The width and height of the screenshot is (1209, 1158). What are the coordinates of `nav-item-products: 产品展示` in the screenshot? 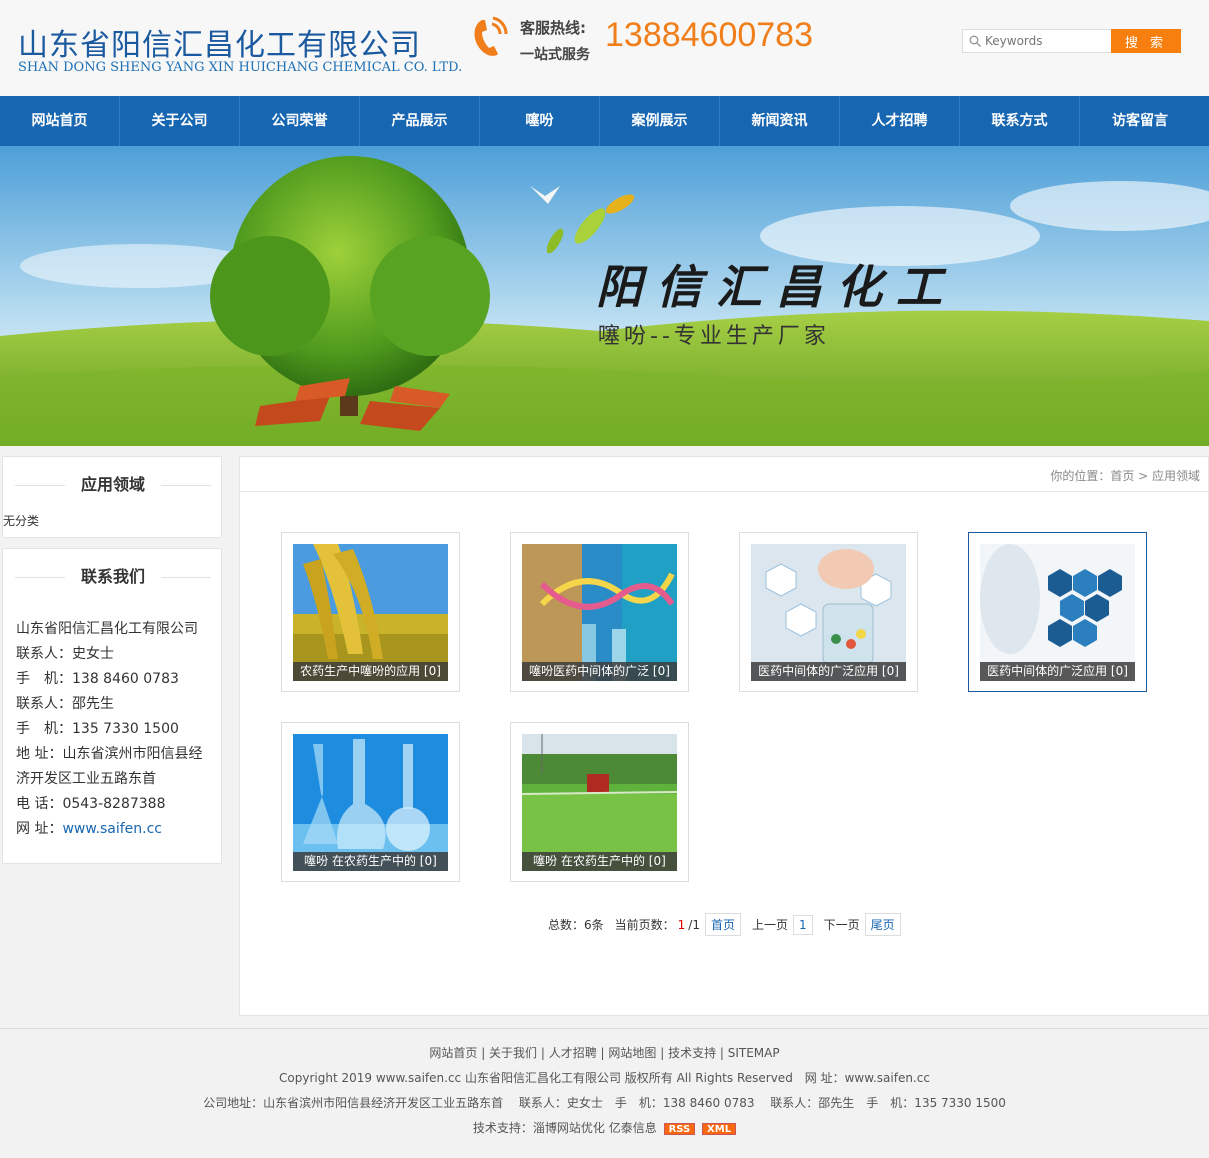 It's located at (420, 121).